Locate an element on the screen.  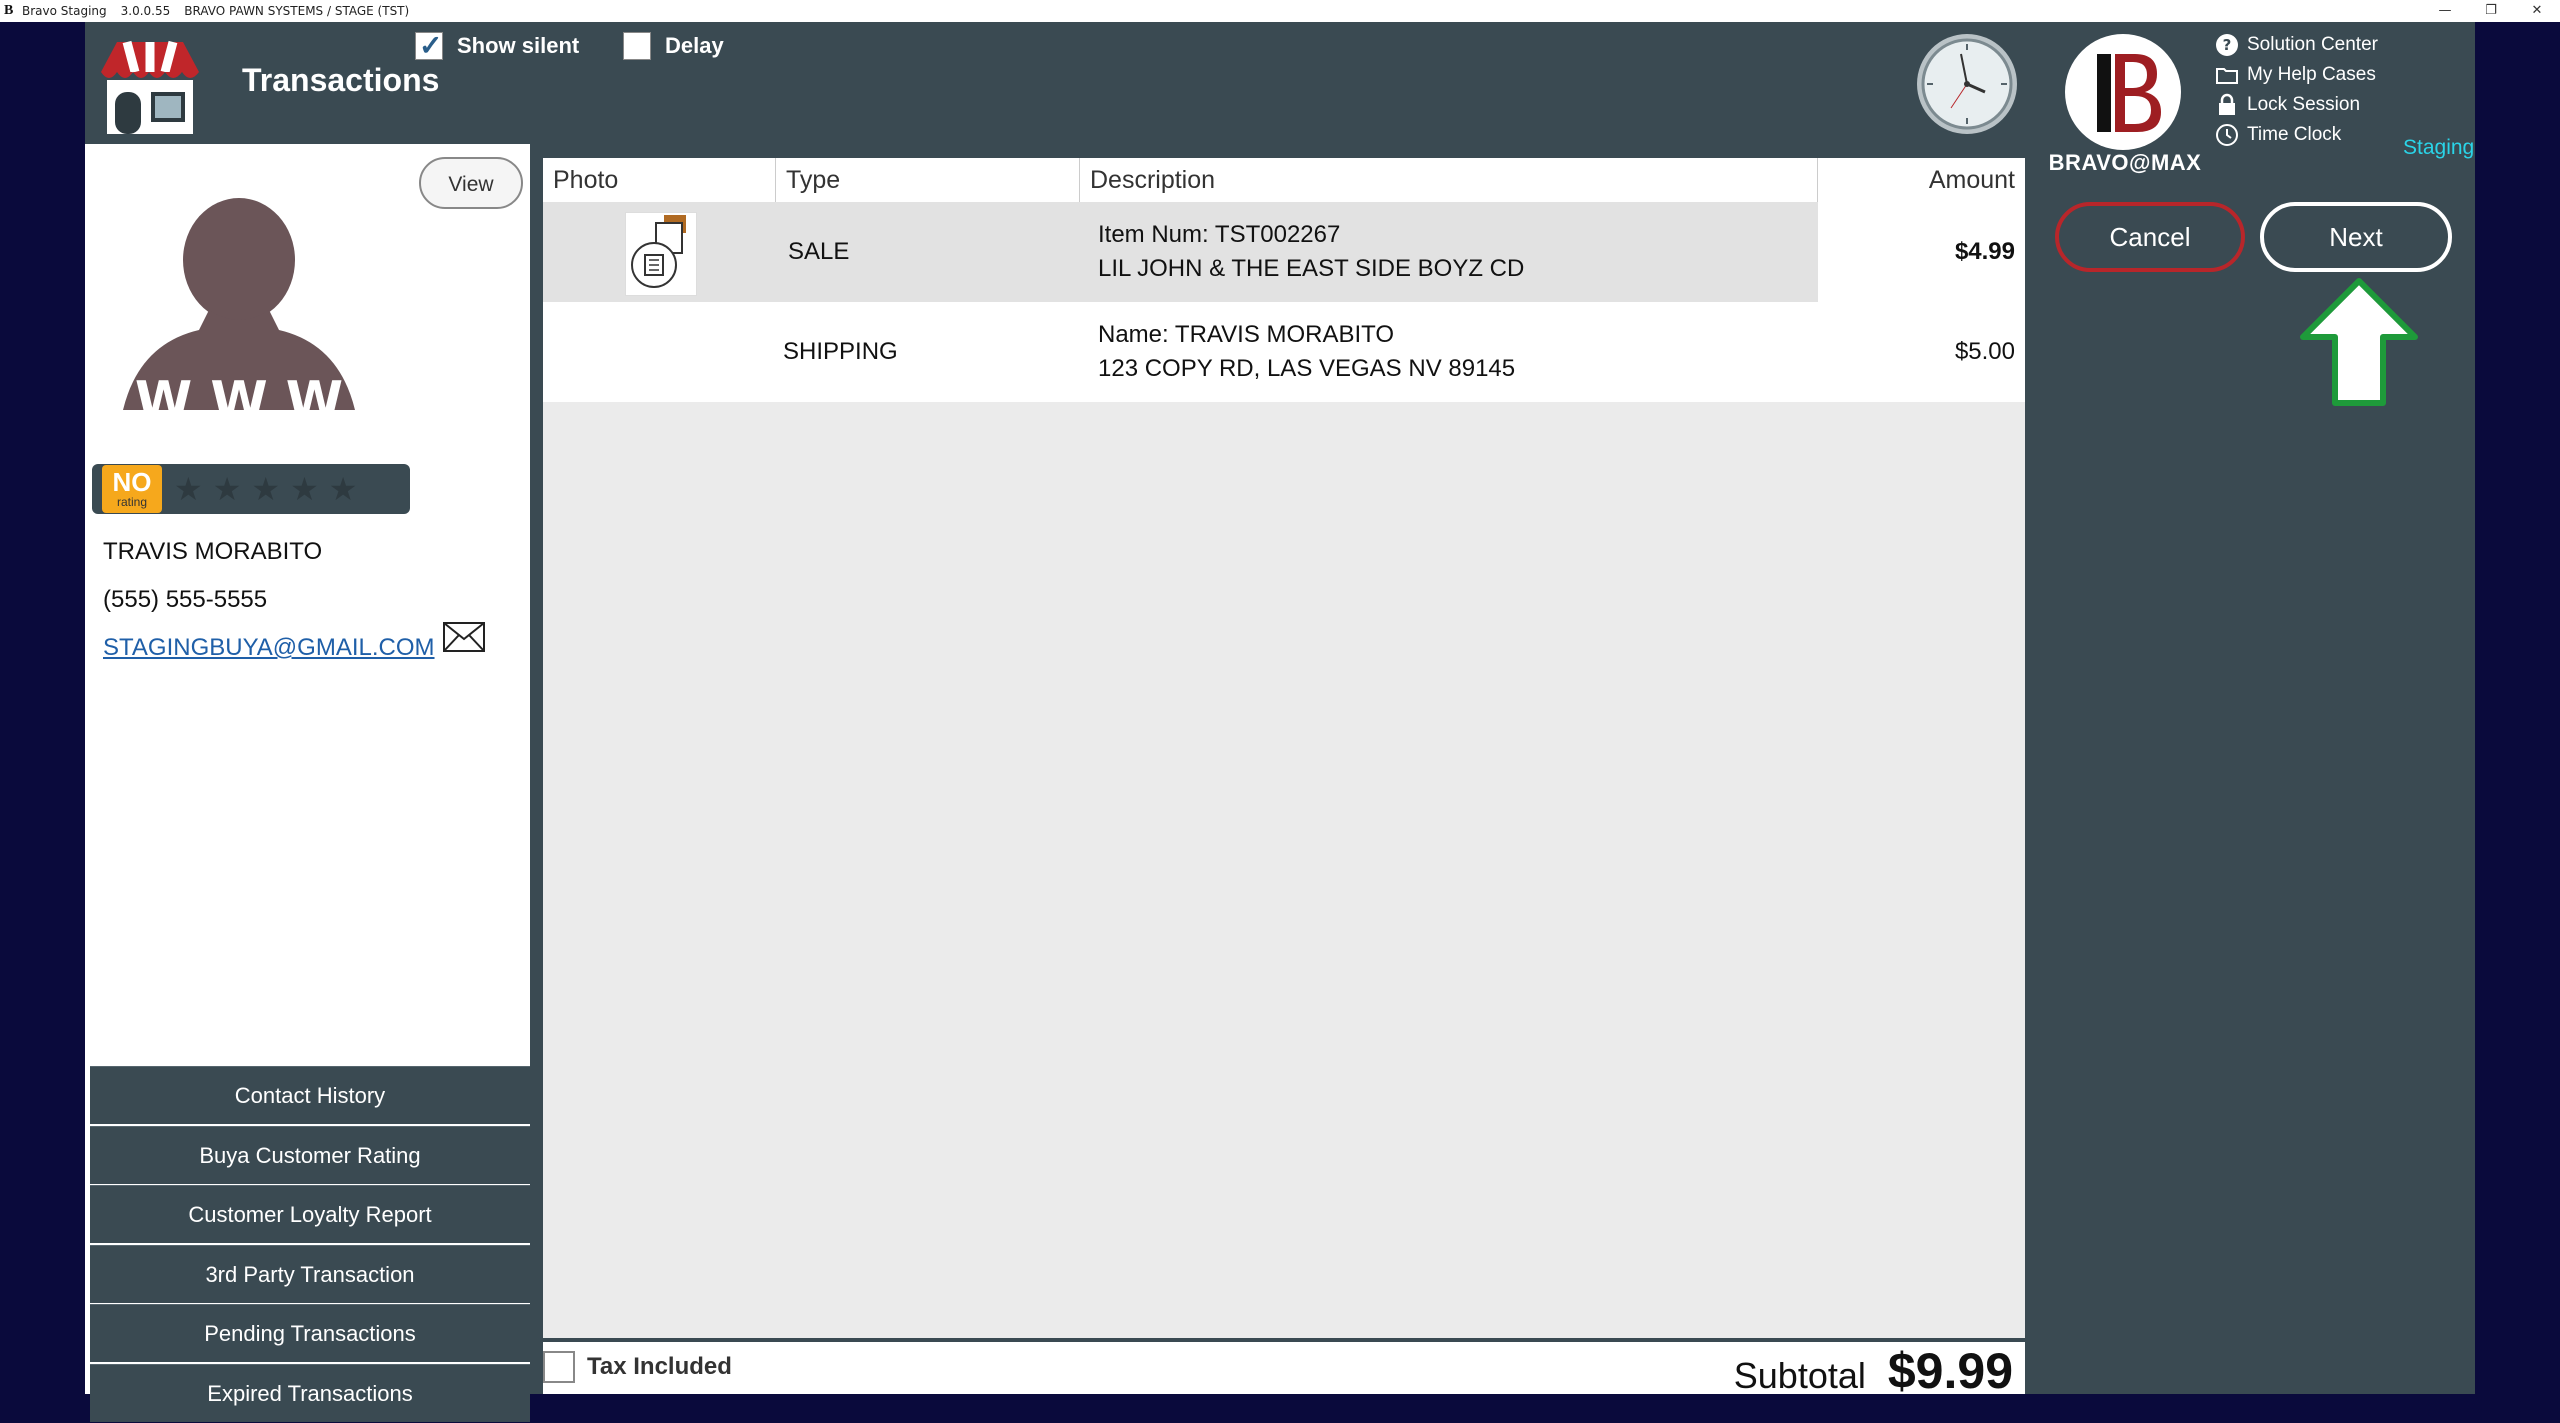
mail-icon is located at coordinates (464, 637).